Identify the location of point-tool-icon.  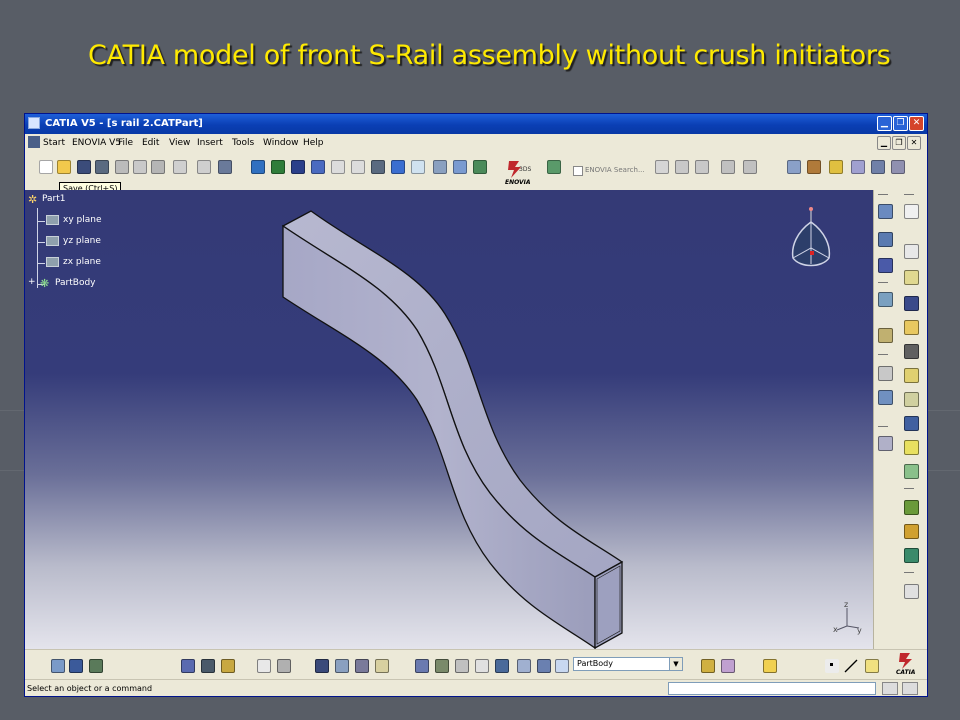
(832, 666).